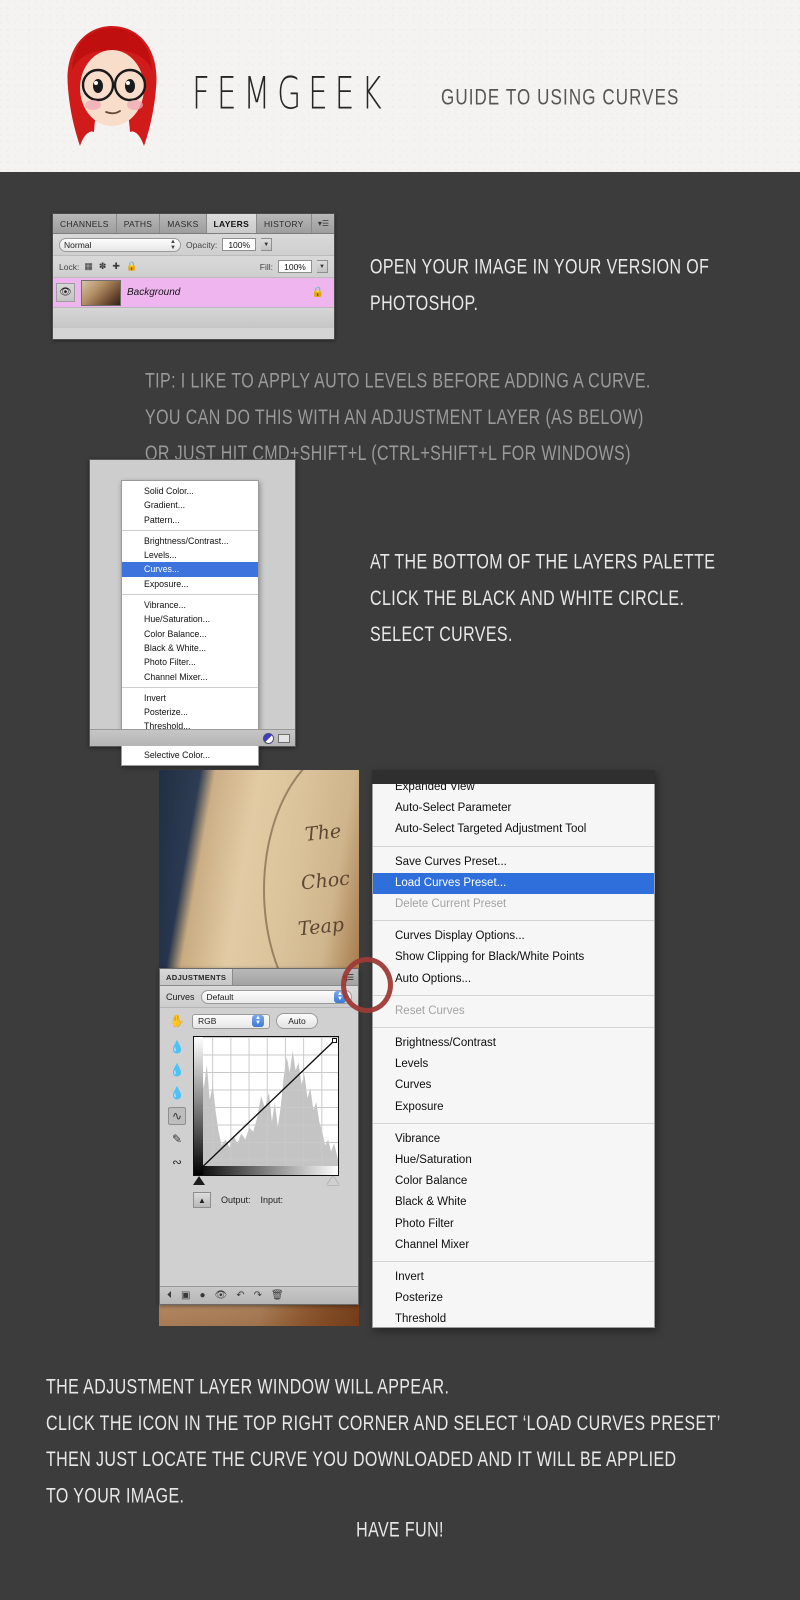  What do you see at coordinates (451, 904) in the screenshot?
I see `menu-item-delete-current-preset: Delete Current Preset` at bounding box center [451, 904].